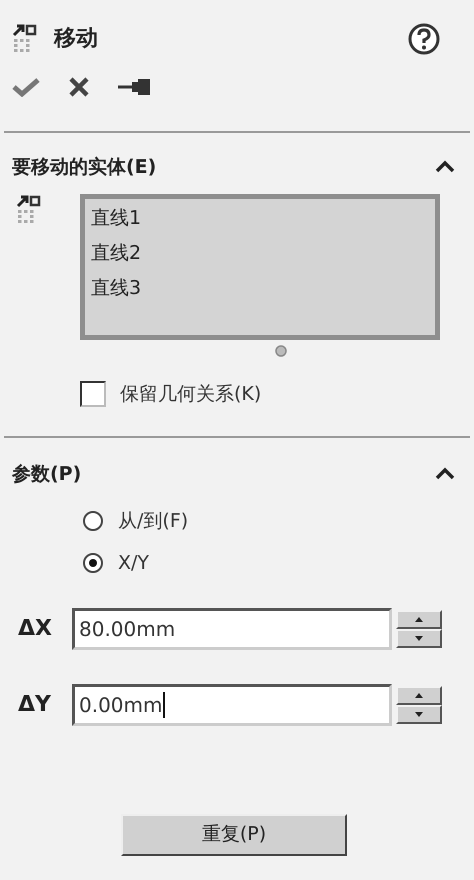 The height and width of the screenshot is (880, 474). I want to click on field-value: 80.00mm, so click(127, 629).